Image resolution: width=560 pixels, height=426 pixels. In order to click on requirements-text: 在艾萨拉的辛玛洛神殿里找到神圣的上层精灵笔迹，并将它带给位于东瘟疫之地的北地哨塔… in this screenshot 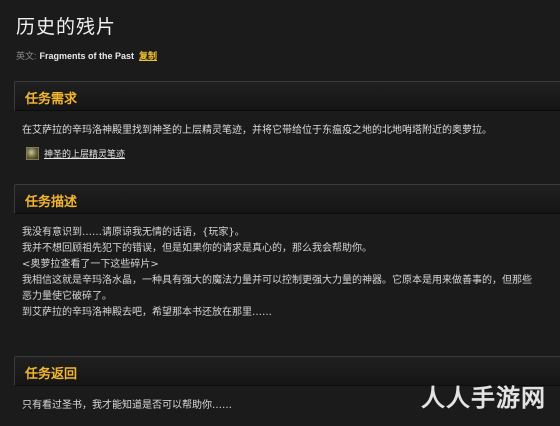, I will do `click(257, 130)`.